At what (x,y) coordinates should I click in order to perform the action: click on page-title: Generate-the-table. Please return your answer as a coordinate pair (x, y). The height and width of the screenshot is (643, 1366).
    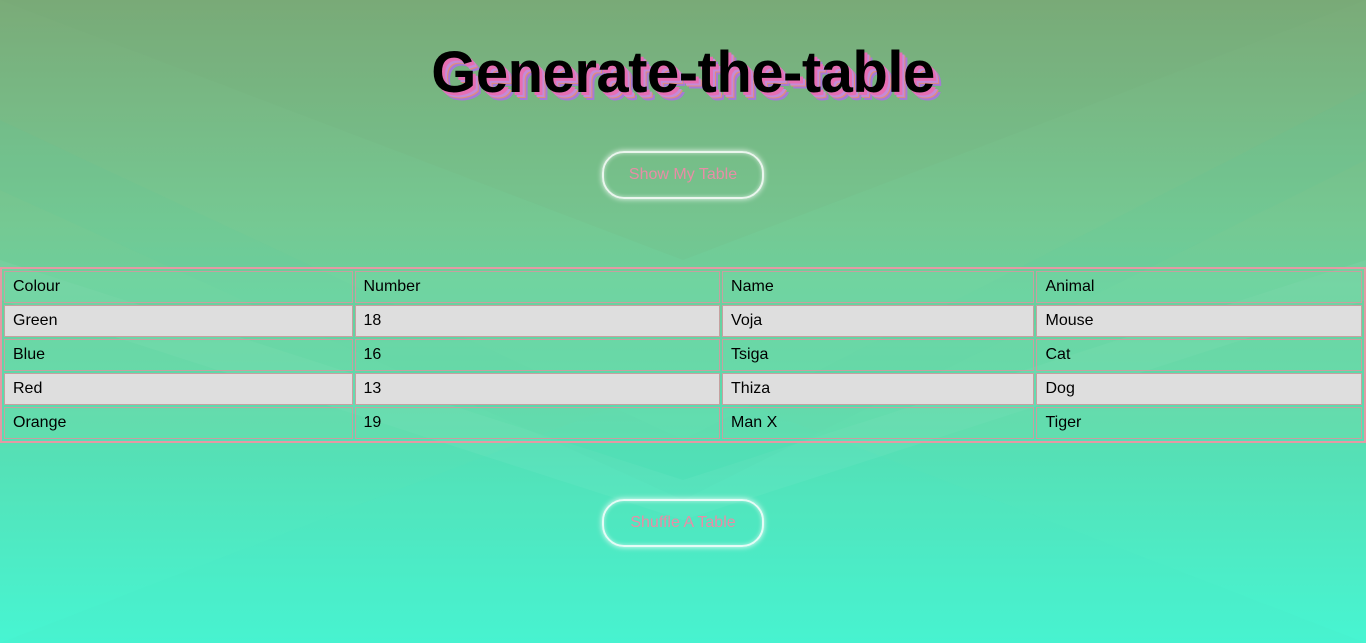
    Looking at the image, I should click on (683, 72).